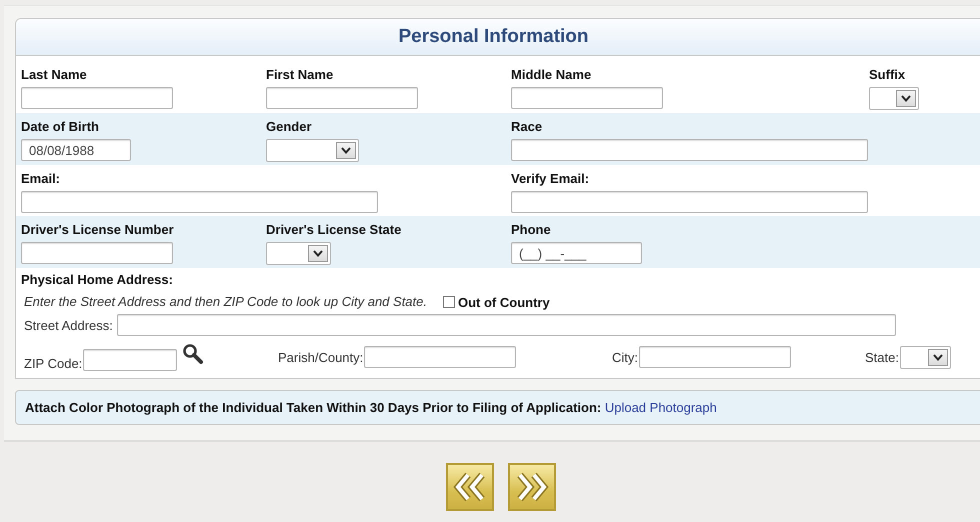 This screenshot has height=522, width=980. Describe the element at coordinates (97, 229) in the screenshot. I see `field-label: Driver's License Number` at that location.